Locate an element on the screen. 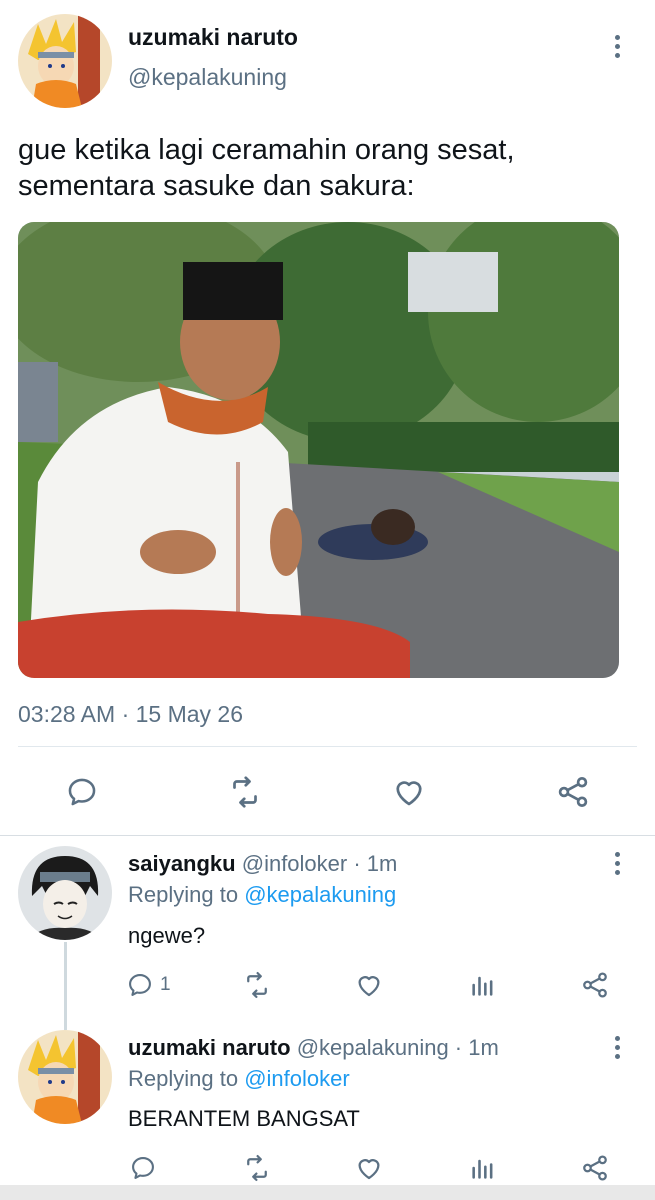  reply-author-name: saiyangku is located at coordinates (182, 863).